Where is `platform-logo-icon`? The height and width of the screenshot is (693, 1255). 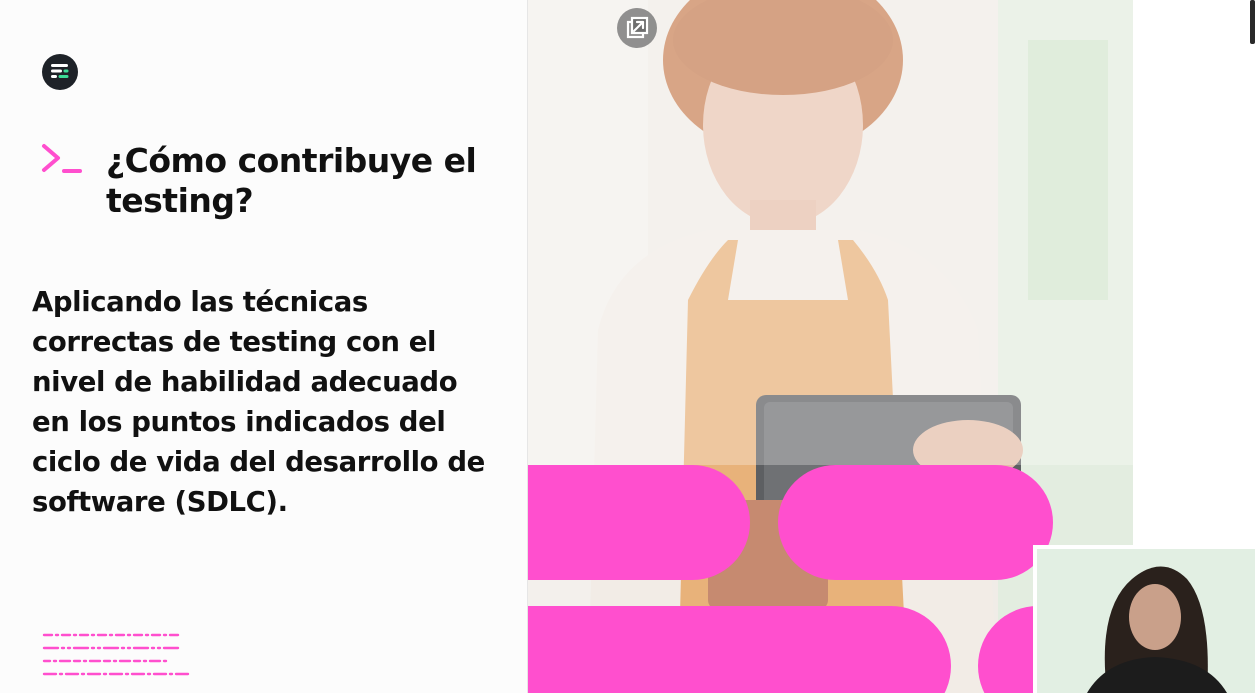 platform-logo-icon is located at coordinates (60, 72).